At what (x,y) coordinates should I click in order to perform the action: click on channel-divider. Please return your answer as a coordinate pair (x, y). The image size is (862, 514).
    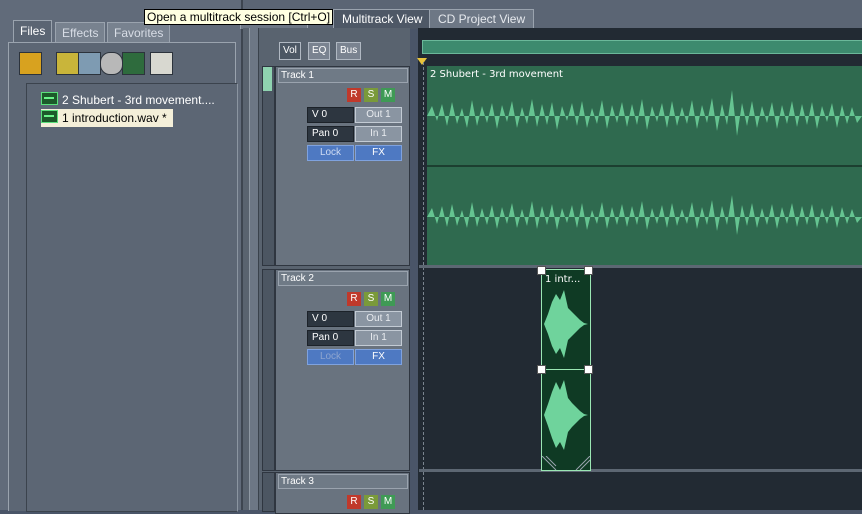
    Looking at the image, I should click on (566, 369).